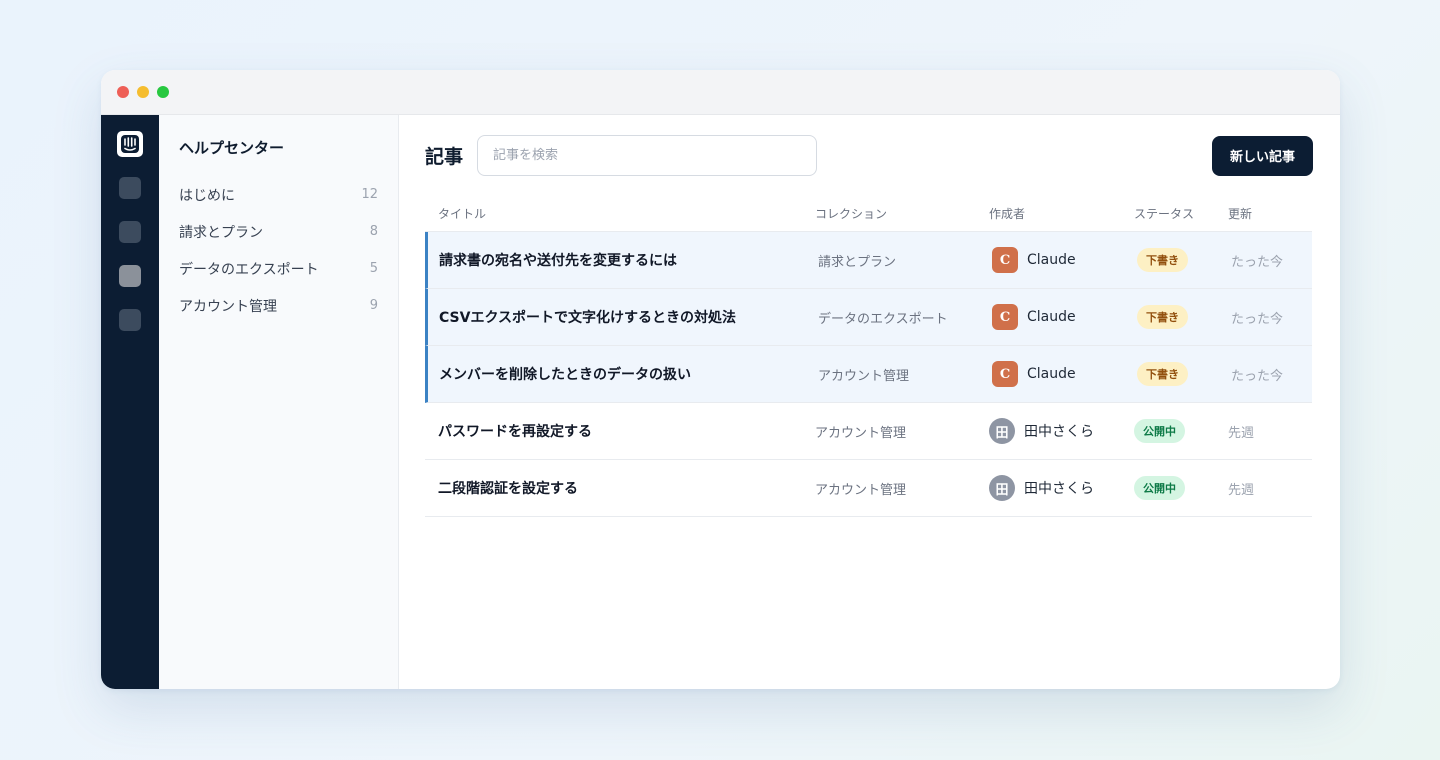 The height and width of the screenshot is (760, 1440). I want to click on app-rail, so click(130, 402).